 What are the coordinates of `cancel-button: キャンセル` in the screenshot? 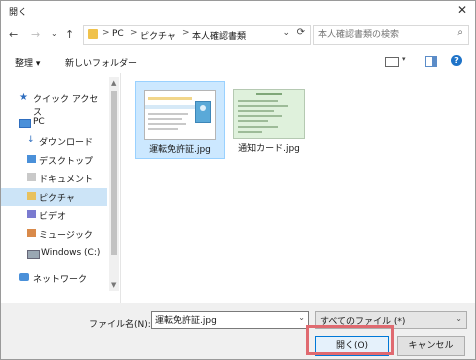 It's located at (431, 346).